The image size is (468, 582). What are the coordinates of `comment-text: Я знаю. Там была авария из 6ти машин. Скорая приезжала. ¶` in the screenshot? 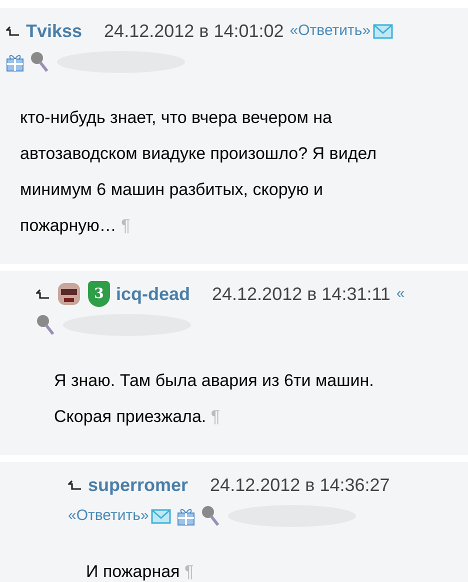 It's located at (214, 399).